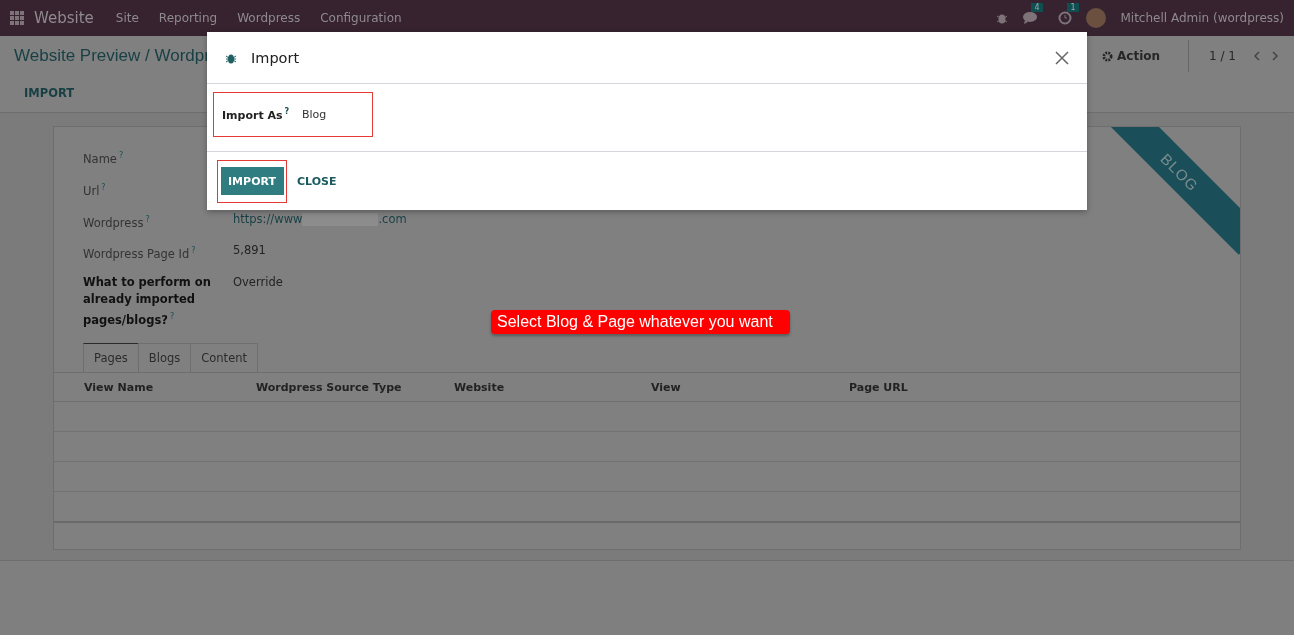  What do you see at coordinates (1096, 18) in the screenshot?
I see `user-avatar` at bounding box center [1096, 18].